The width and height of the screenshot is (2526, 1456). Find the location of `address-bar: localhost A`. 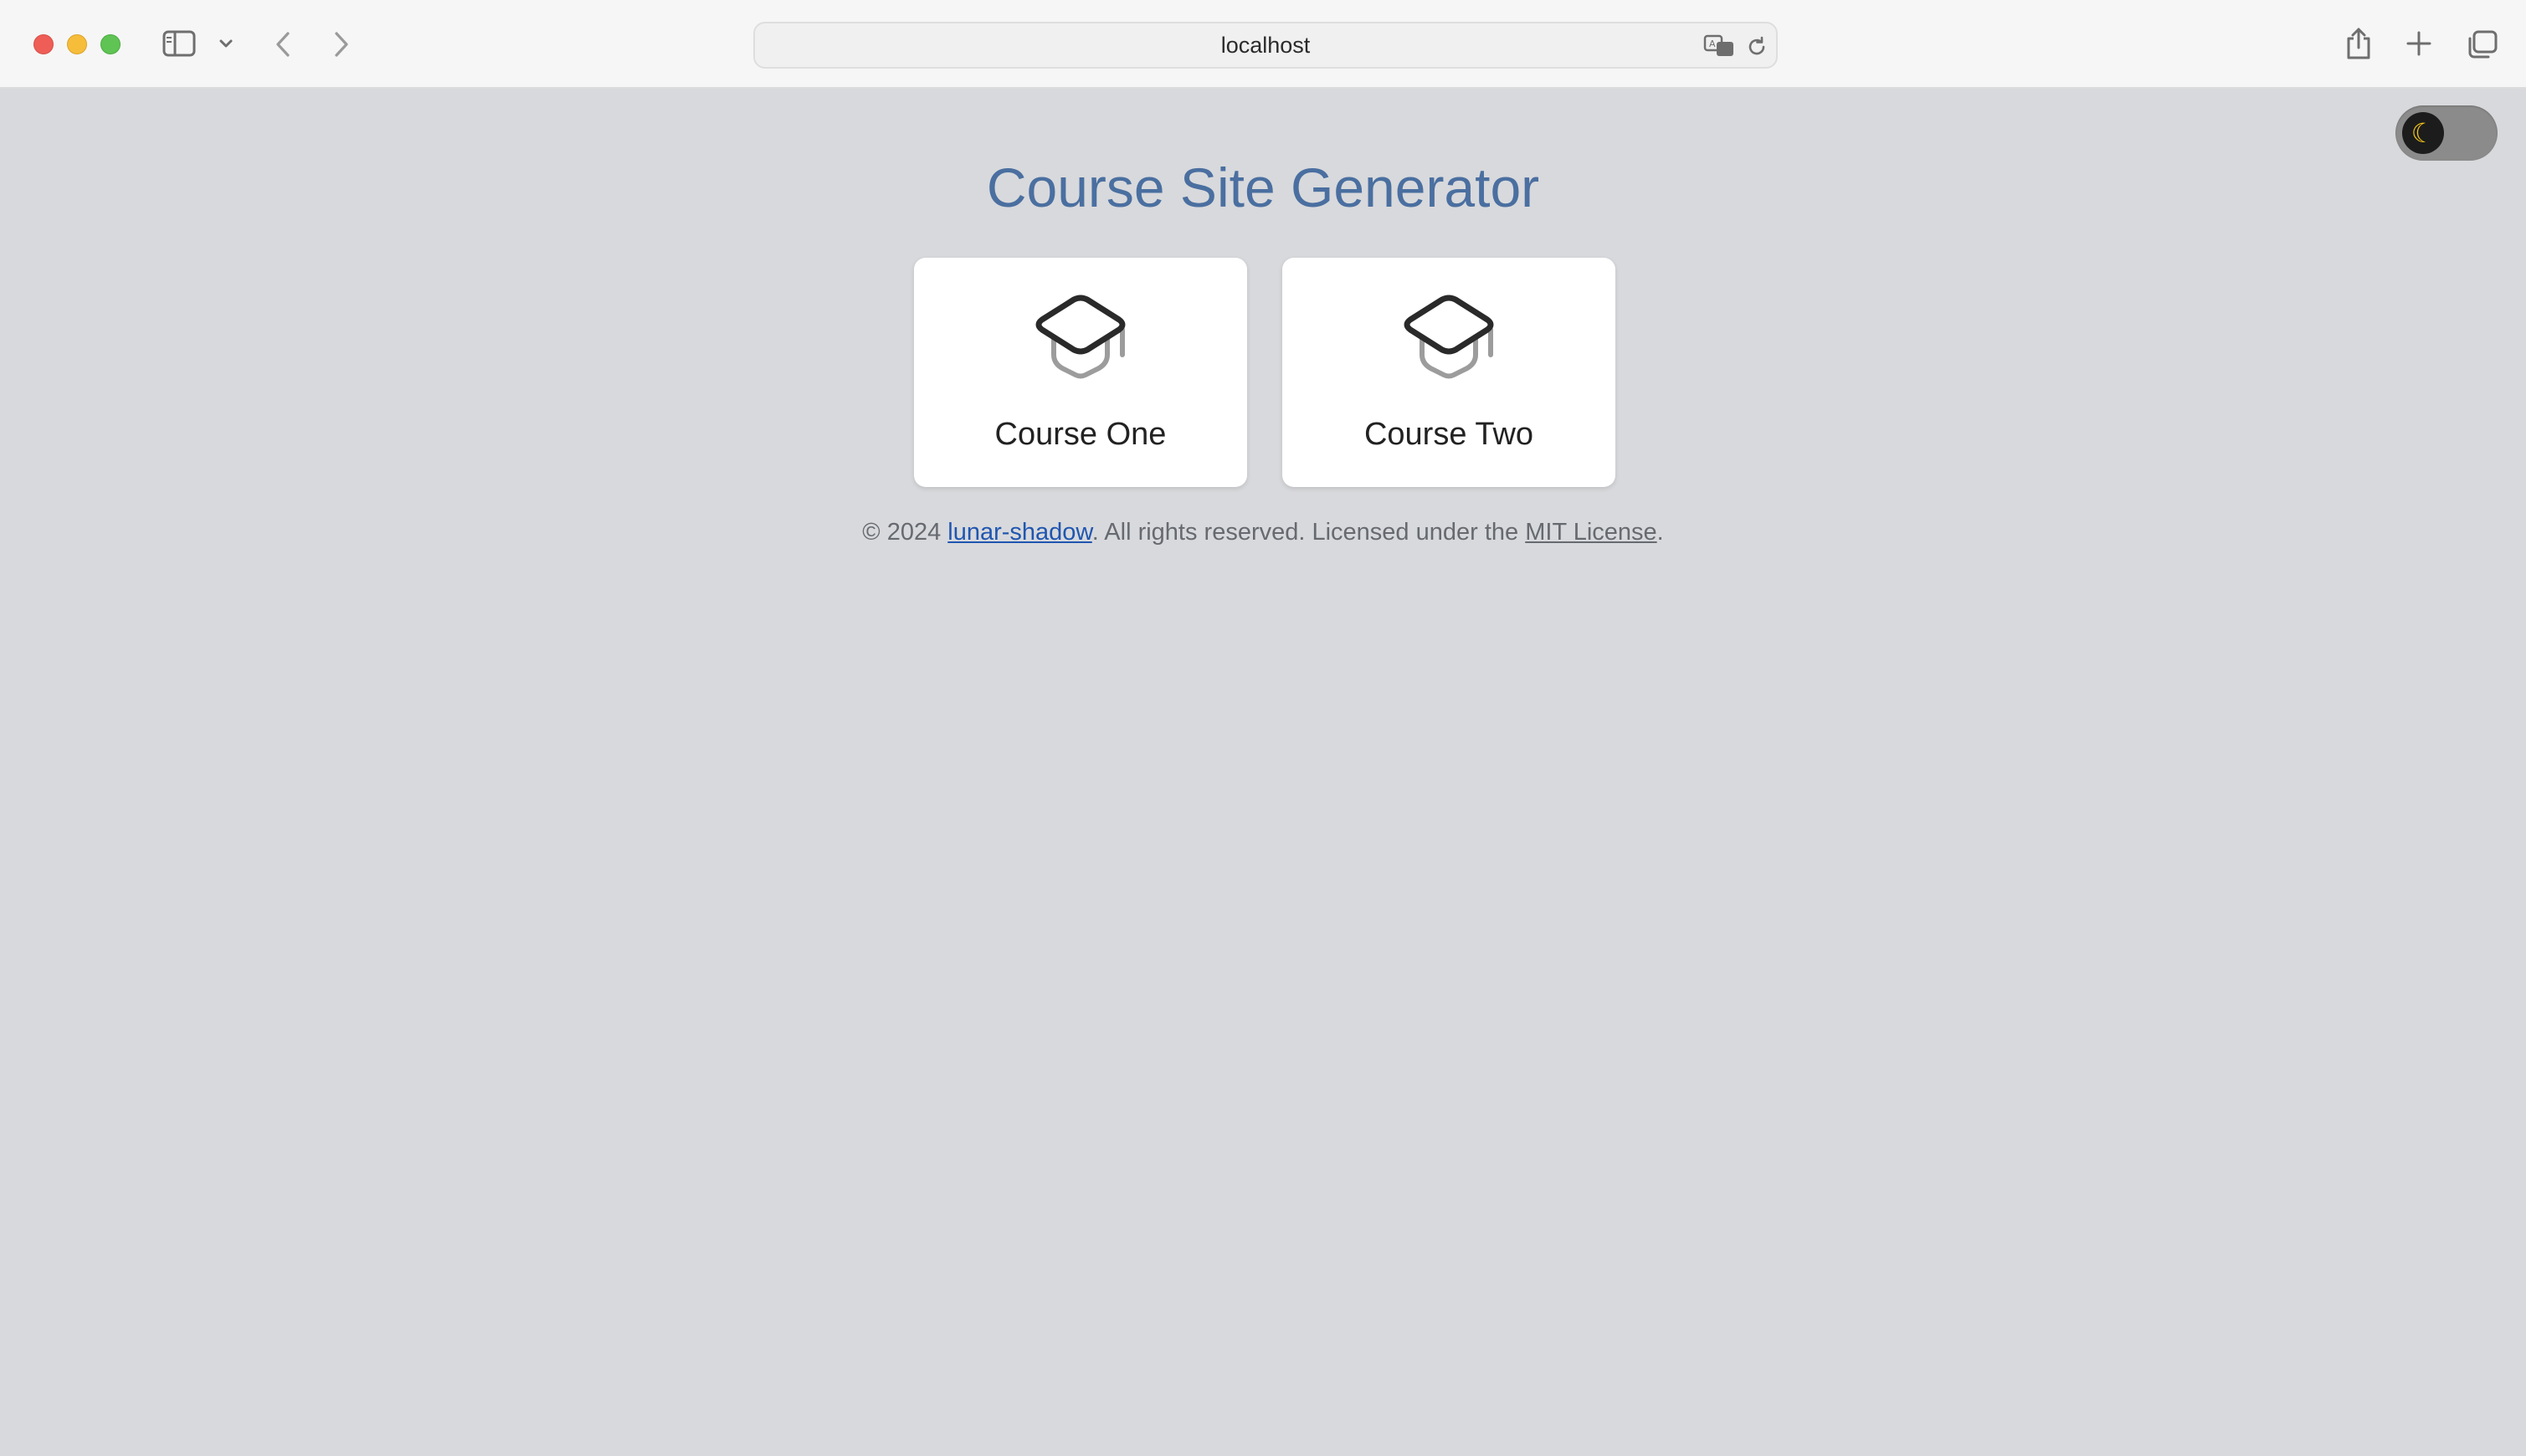

address-bar: localhost A is located at coordinates (1266, 45).